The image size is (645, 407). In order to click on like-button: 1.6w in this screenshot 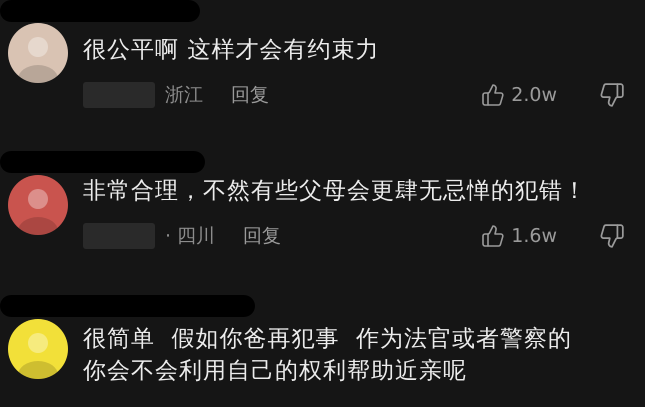, I will do `click(519, 236)`.